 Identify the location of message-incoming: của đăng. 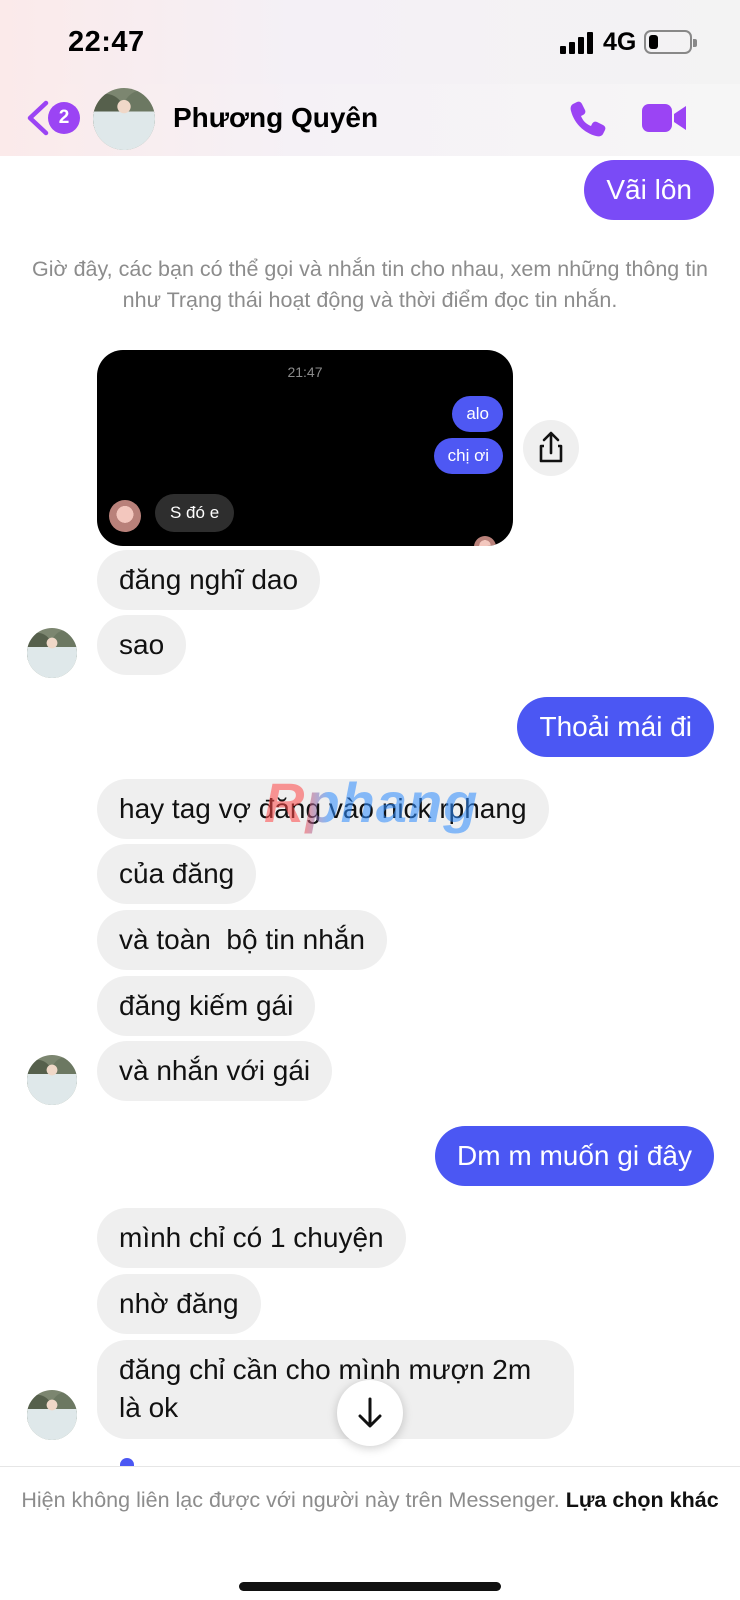
(177, 874).